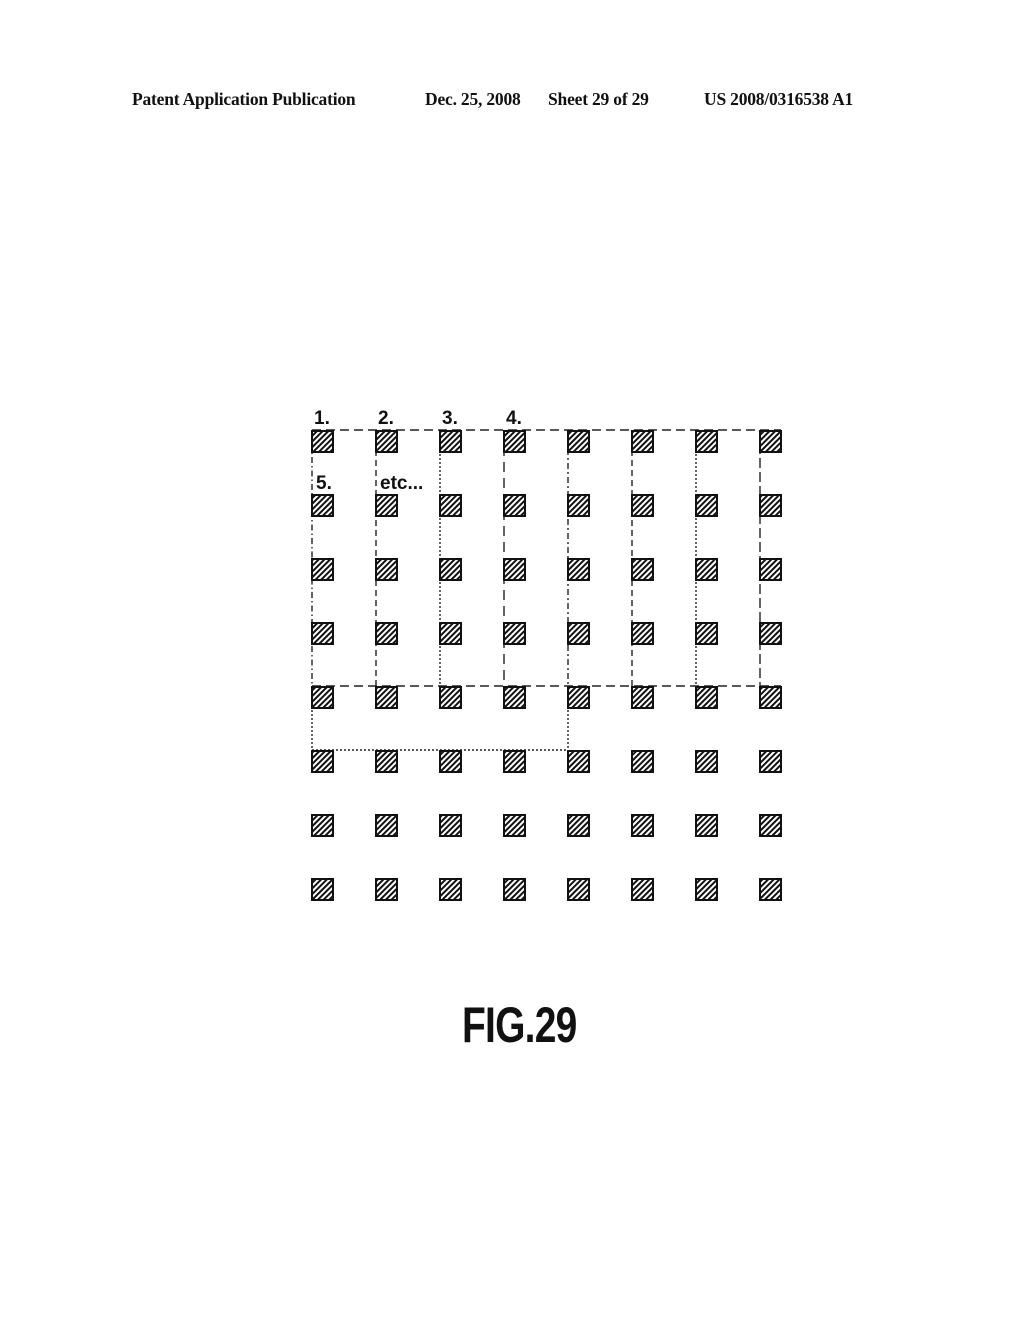 The width and height of the screenshot is (1024, 1320). I want to click on label-3: 3., so click(450, 418).